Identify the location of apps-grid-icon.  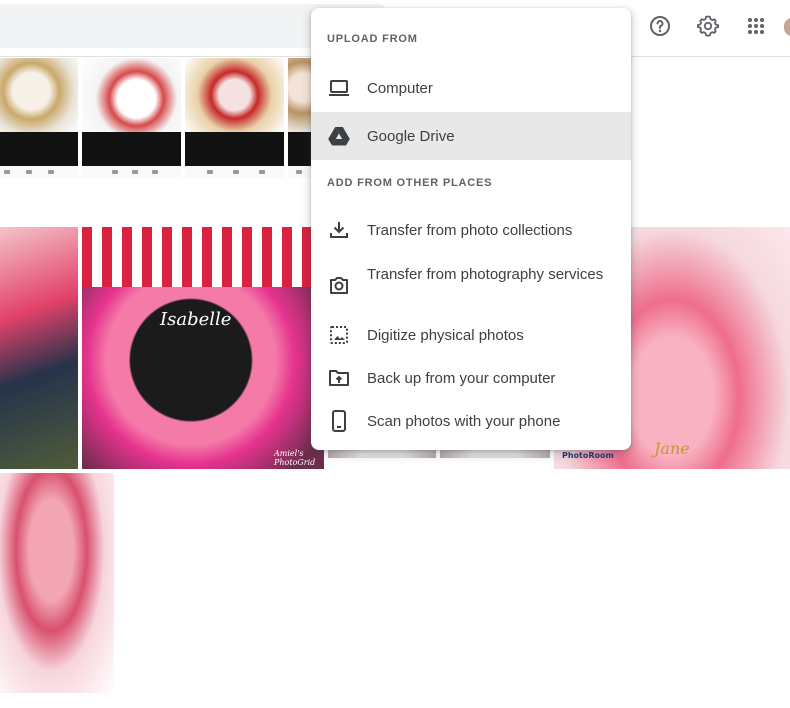
(756, 26).